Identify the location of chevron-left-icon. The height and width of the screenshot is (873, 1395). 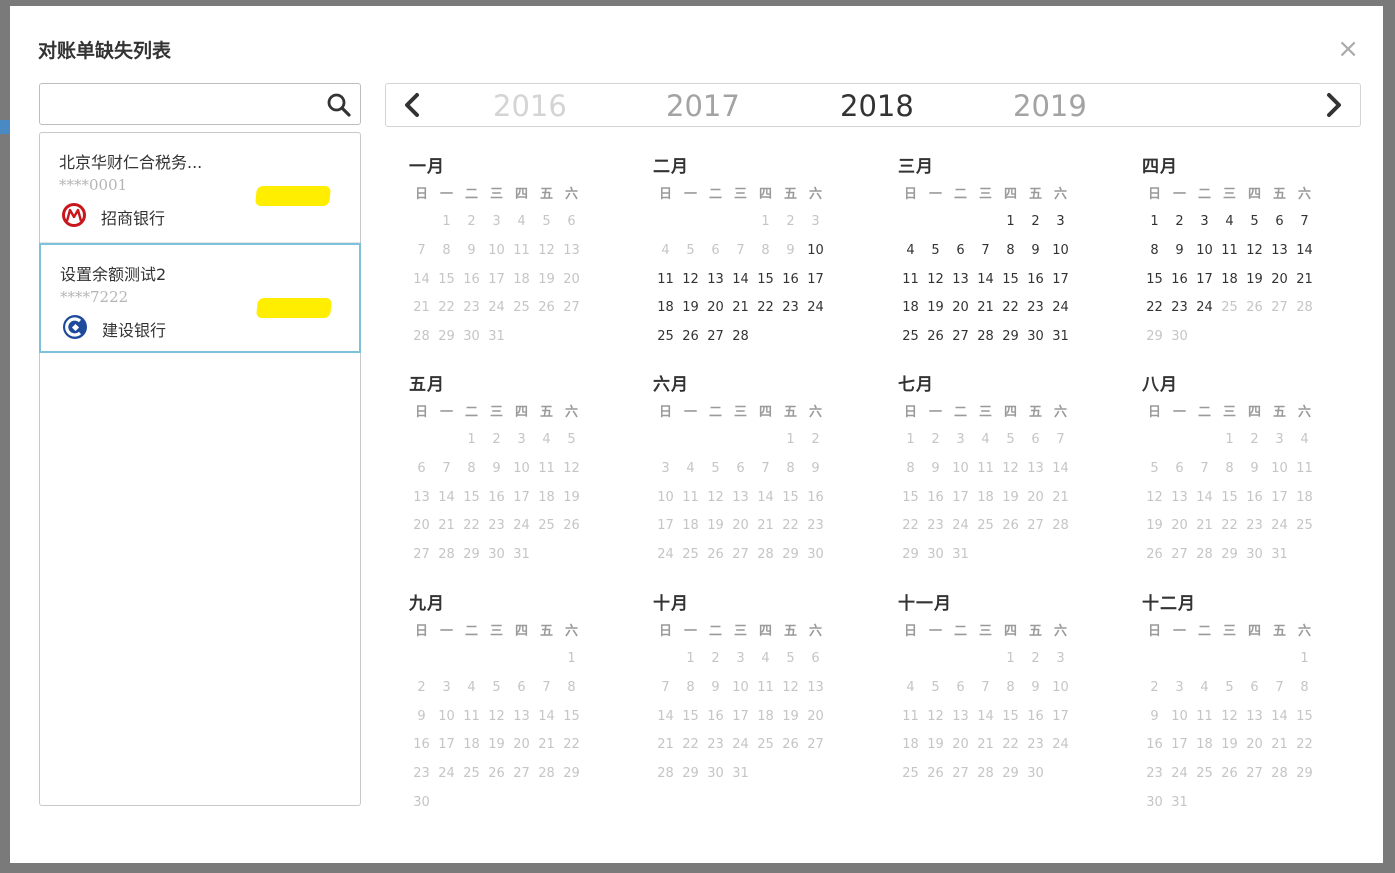
(413, 105).